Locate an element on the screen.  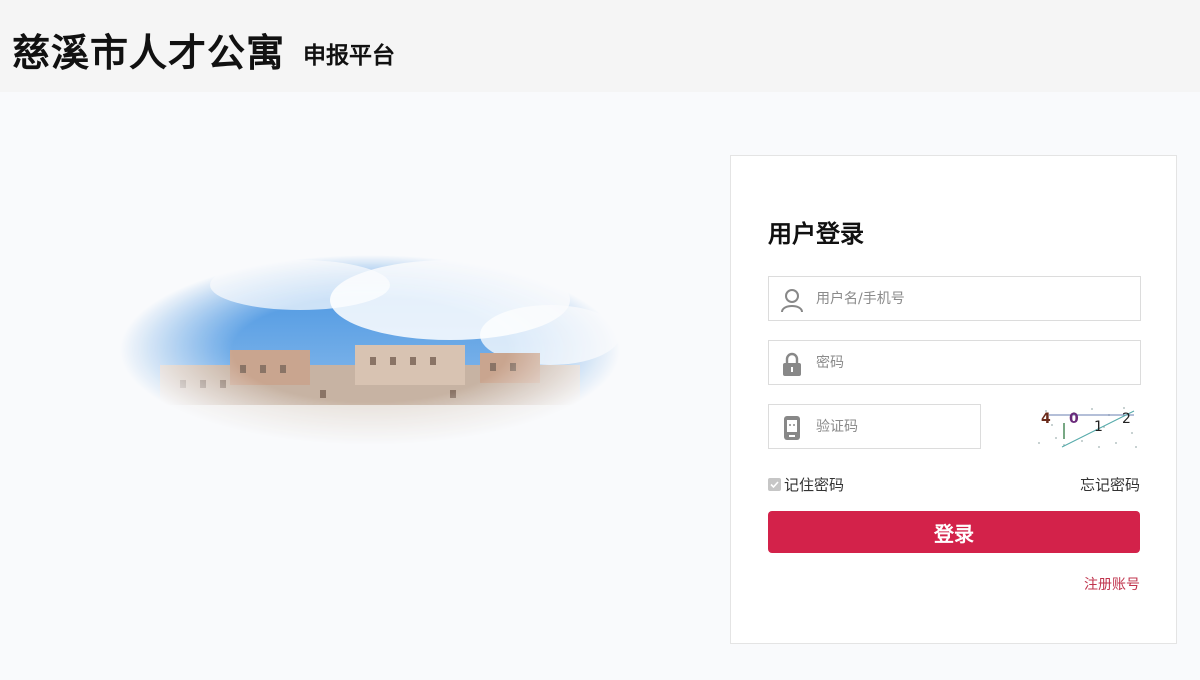
captcha-image: 4 0 1 2 is located at coordinates (1087, 427).